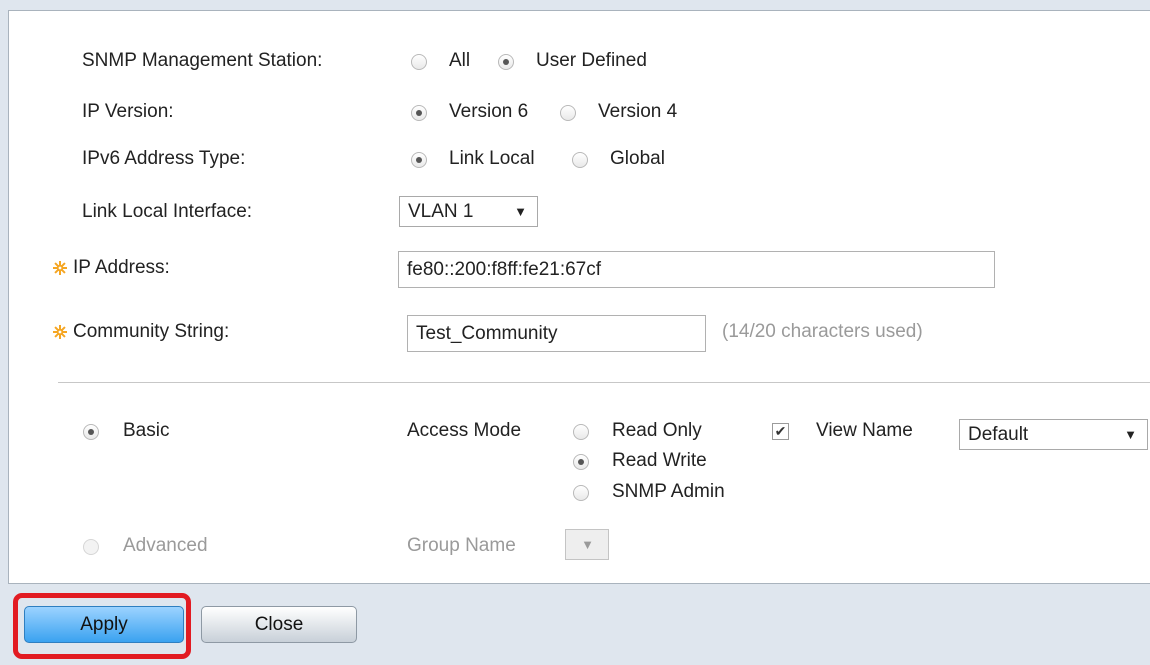 Image resolution: width=1150 pixels, height=665 pixels. Describe the element at coordinates (91, 432) in the screenshot. I see `basic-radio` at that location.